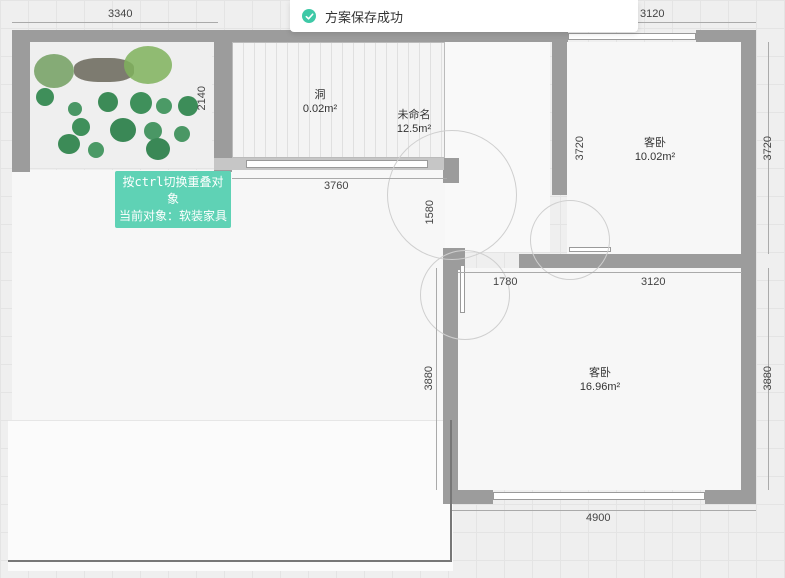 The height and width of the screenshot is (578, 785). I want to click on room-area: 0.02m², so click(320, 109).